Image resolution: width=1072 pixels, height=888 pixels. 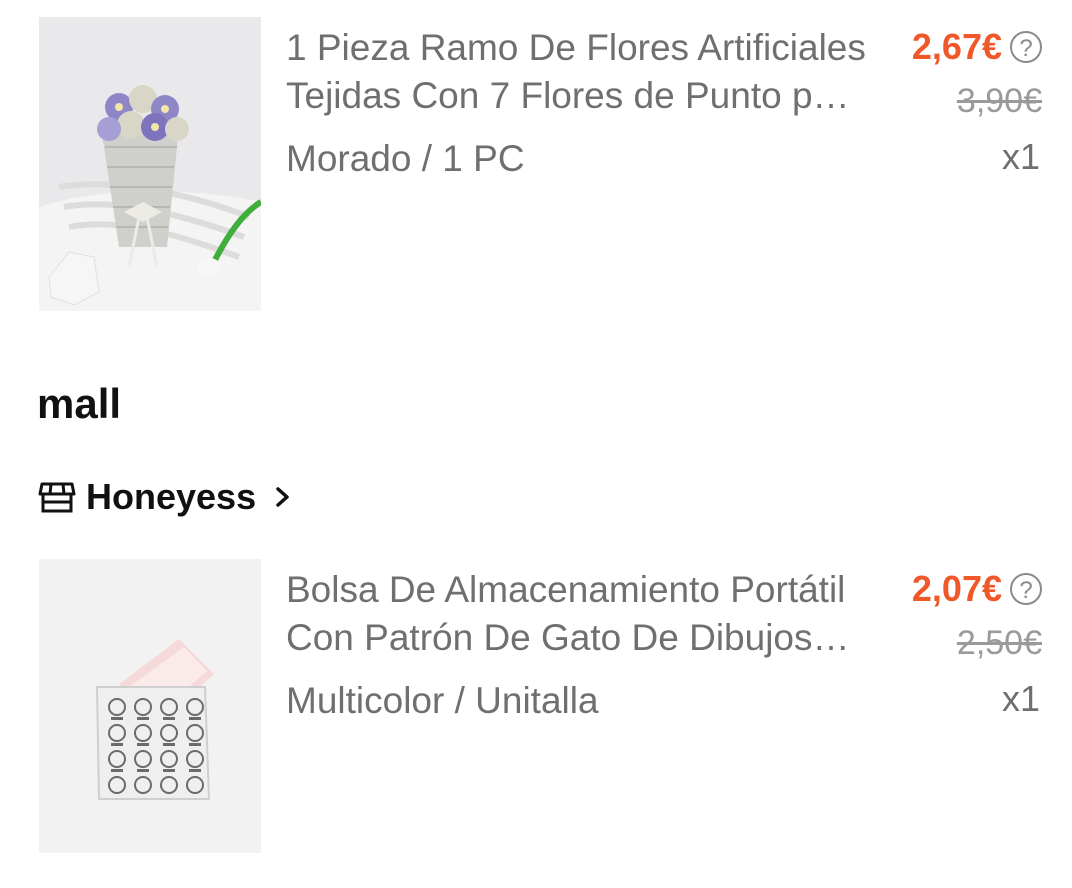 I want to click on flower-bouquet-illustration, so click(x=150, y=164).